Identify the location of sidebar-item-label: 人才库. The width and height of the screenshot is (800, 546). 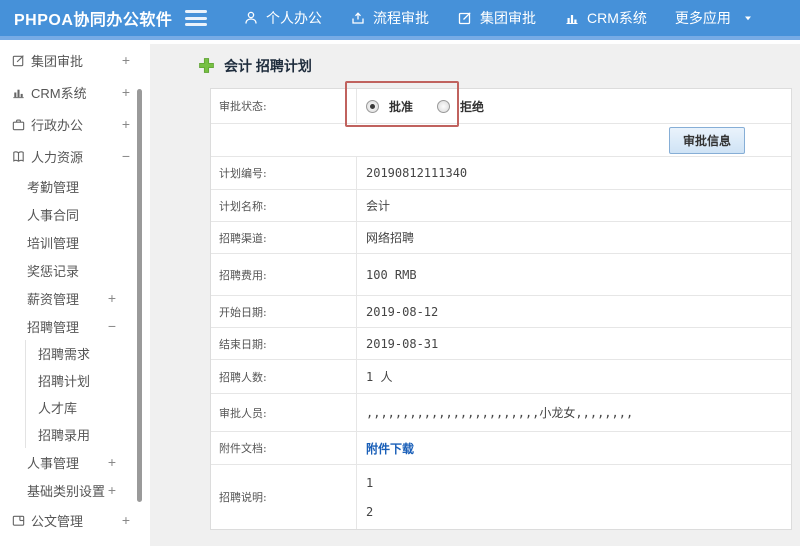
(58, 408).